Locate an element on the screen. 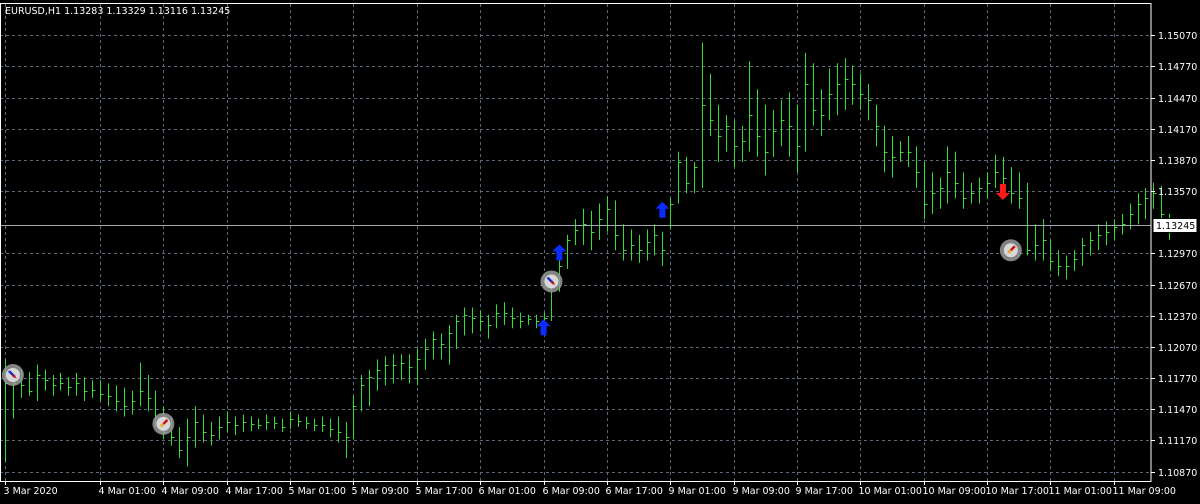  y-tick-label: 1.14470 is located at coordinates (1177, 99).